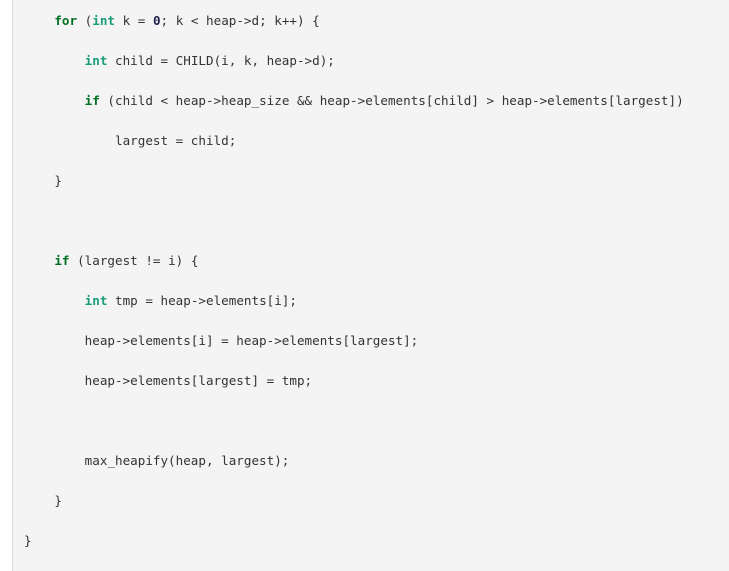 Image resolution: width=729 pixels, height=571 pixels. I want to click on code-token-plain: tmp = heap->elements[i];, so click(202, 300).